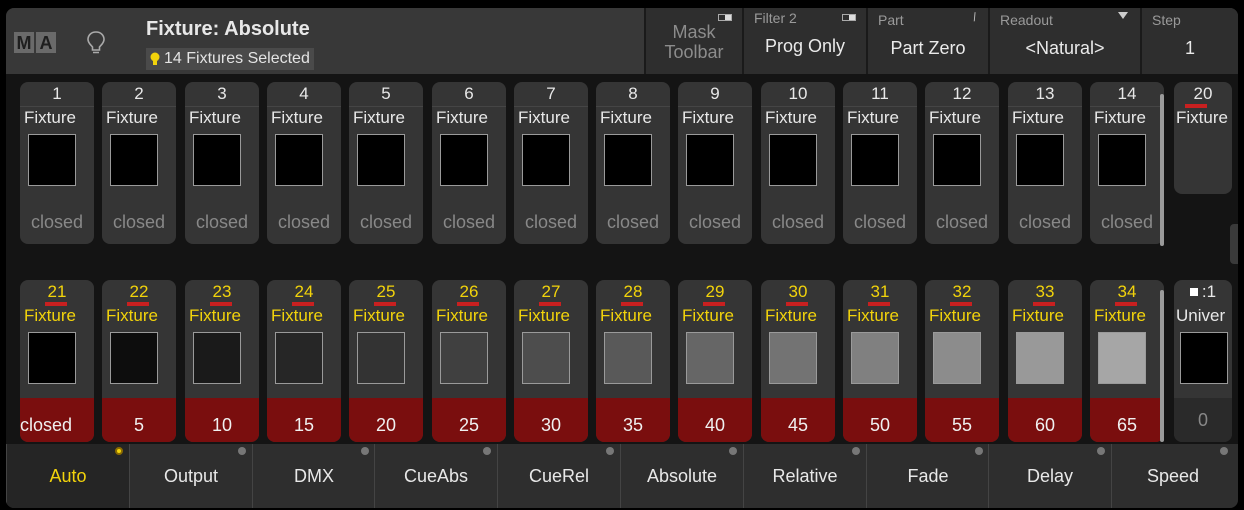  Describe the element at coordinates (962, 420) in the screenshot. I see `dimmer-value: 55` at that location.